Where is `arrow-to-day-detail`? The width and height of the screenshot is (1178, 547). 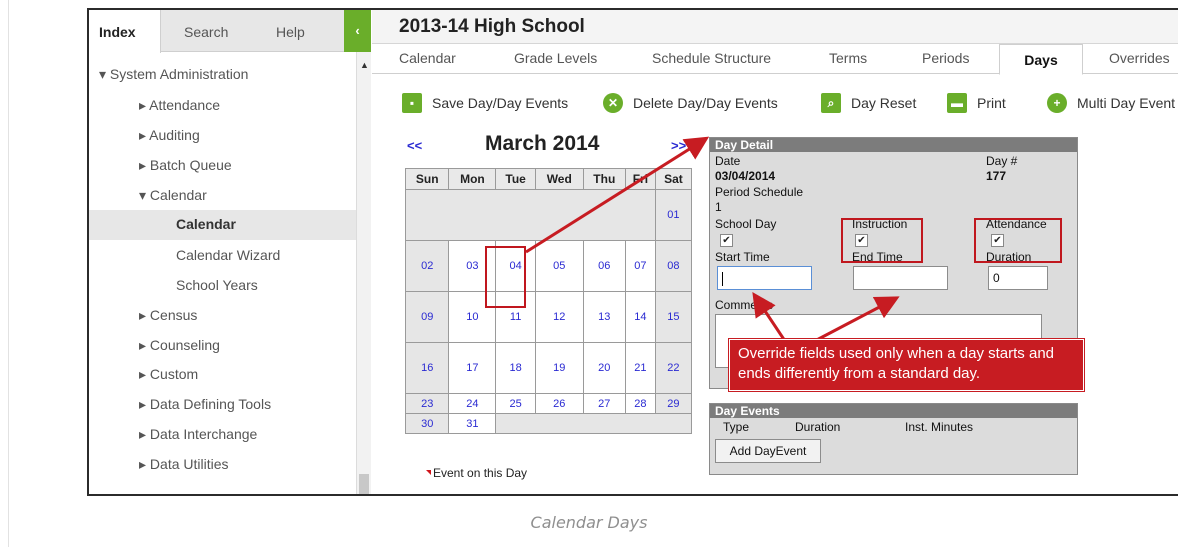 arrow-to-day-detail is located at coordinates (617, 195).